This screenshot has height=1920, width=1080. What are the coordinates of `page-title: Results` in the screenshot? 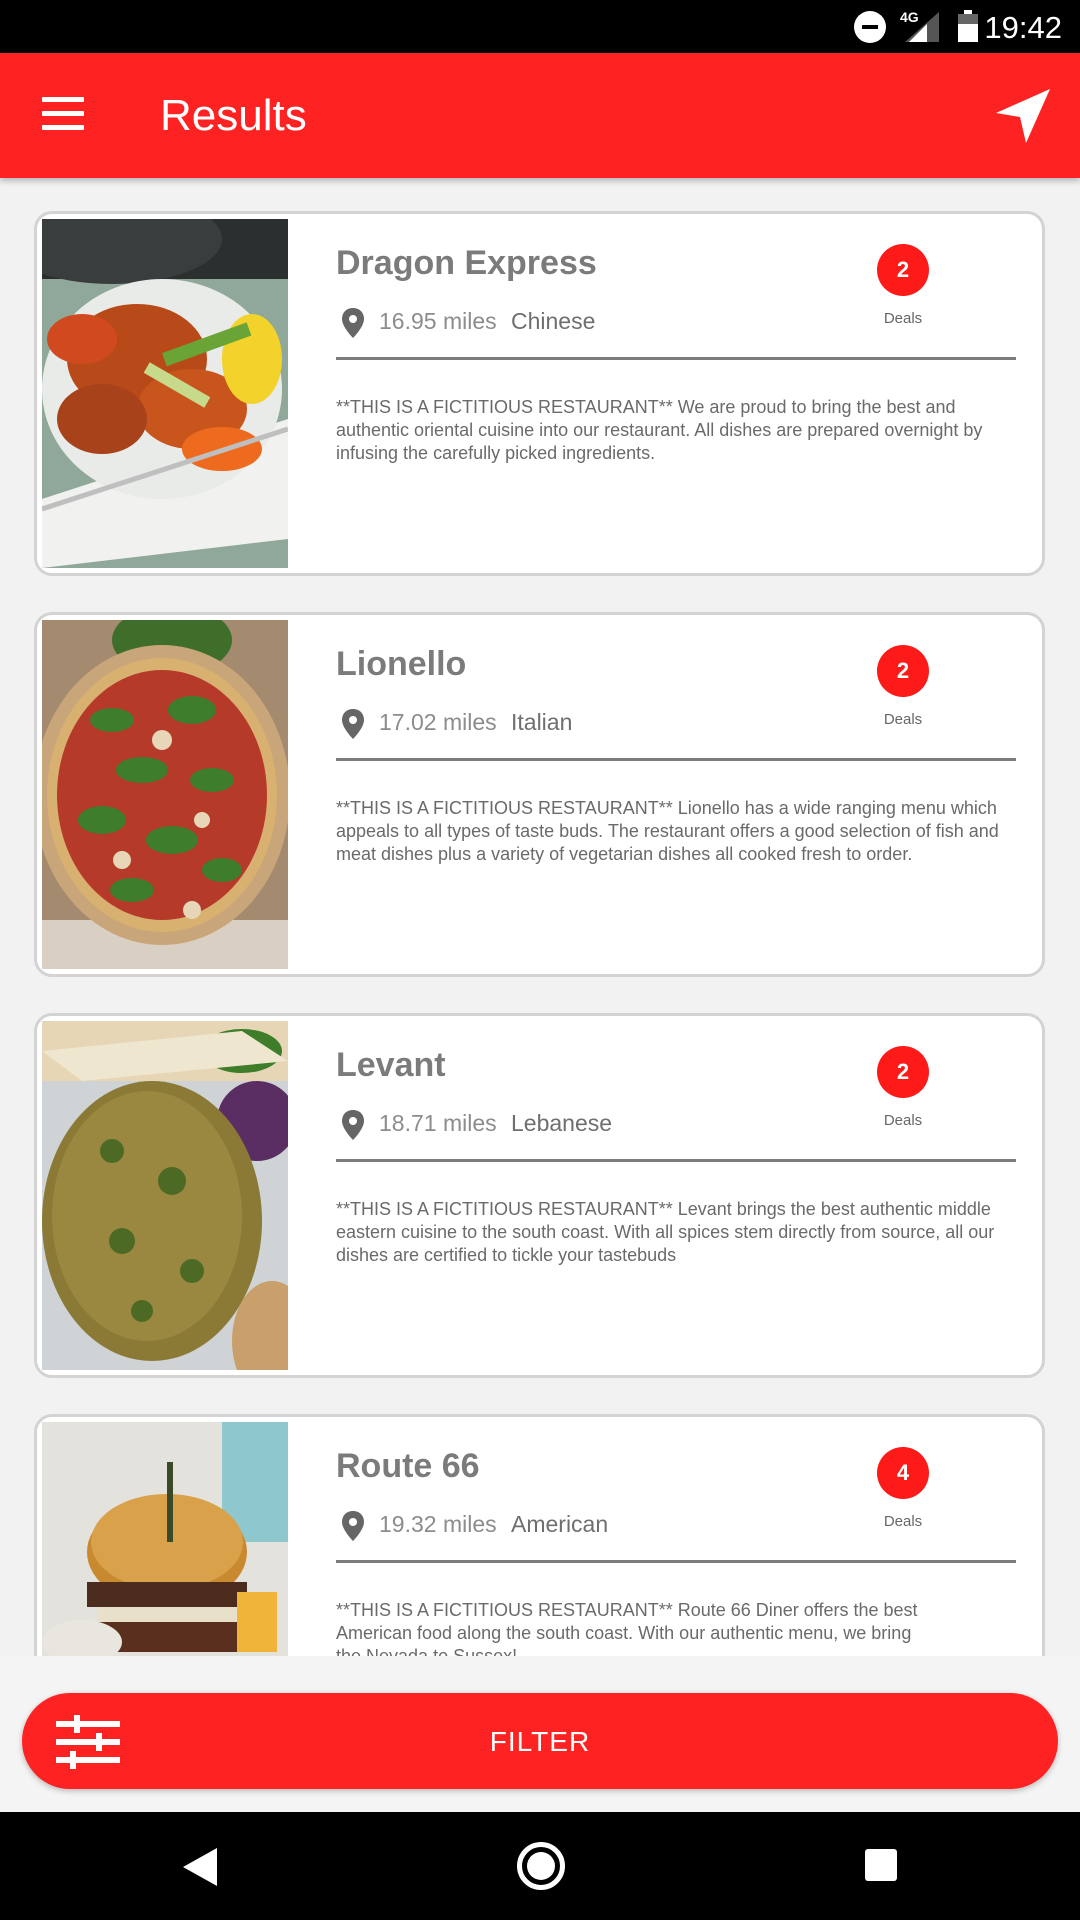 It's located at (233, 115).